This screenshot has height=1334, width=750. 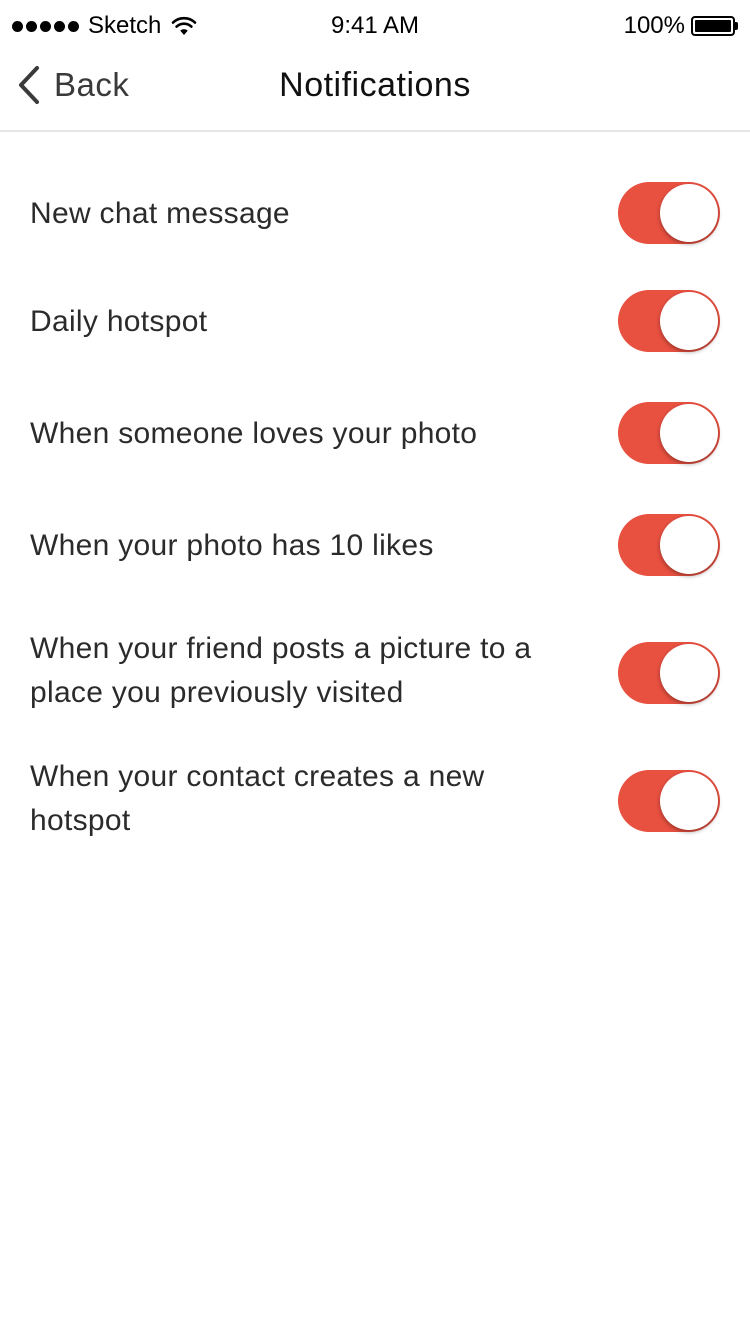 I want to click on status-bar: Sketch 9:41 AM 100%, so click(x=375, y=26).